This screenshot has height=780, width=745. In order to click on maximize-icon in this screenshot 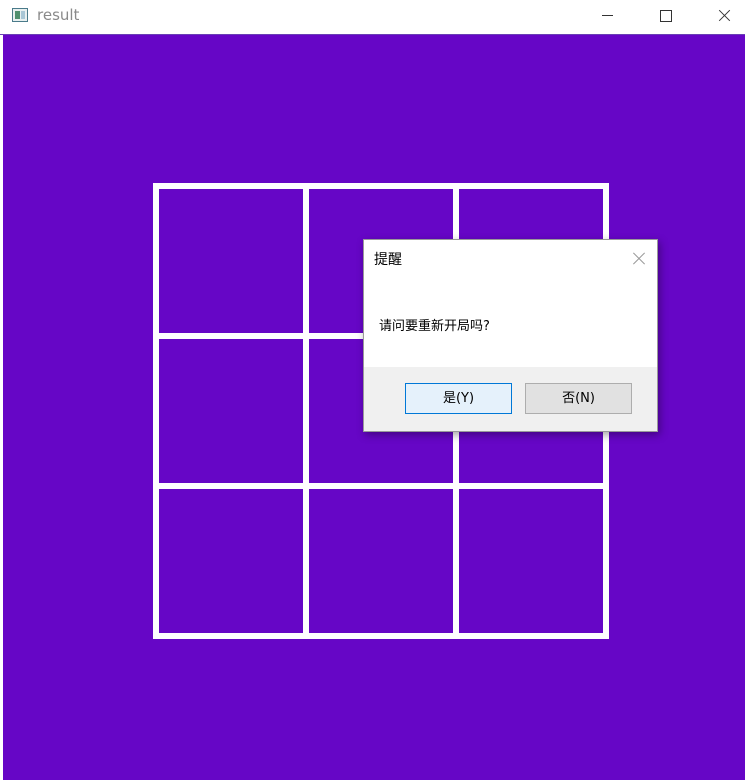, I will do `click(666, 16)`.